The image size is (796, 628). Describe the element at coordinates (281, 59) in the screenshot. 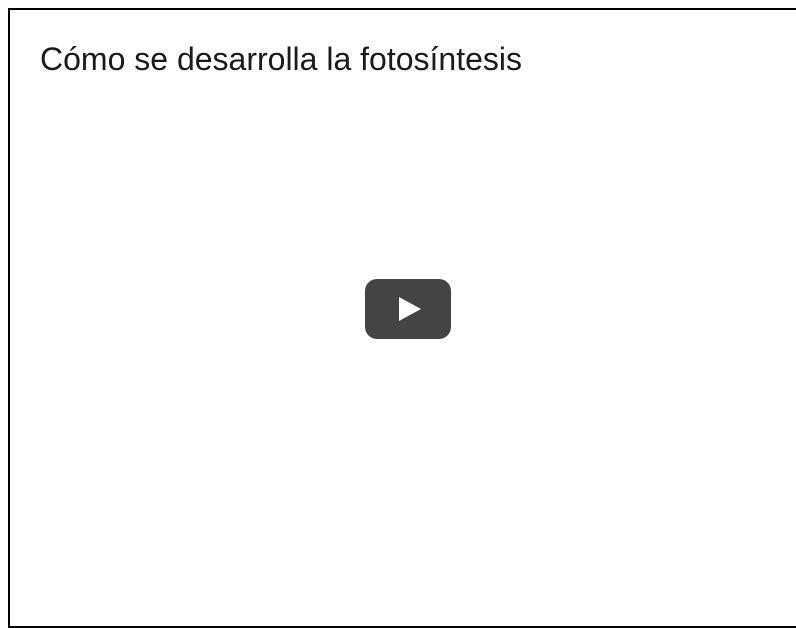

I see `video-title: Cómo se desarrolla la fotosíntesis` at that location.